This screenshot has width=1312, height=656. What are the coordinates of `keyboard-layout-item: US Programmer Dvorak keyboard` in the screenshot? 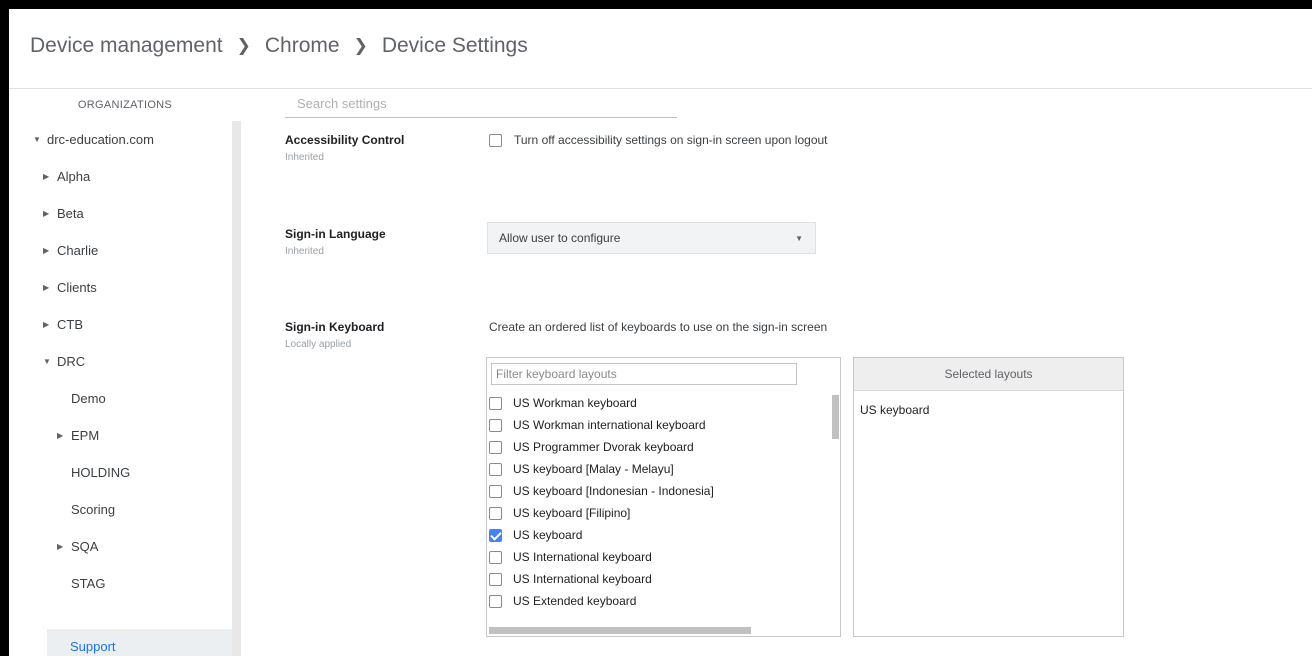 It's located at (657, 447).